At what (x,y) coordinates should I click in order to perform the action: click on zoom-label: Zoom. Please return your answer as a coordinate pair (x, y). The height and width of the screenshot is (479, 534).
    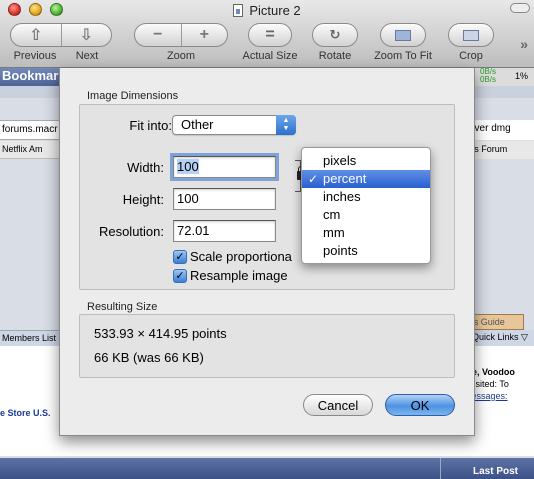
    Looking at the image, I should click on (181, 56).